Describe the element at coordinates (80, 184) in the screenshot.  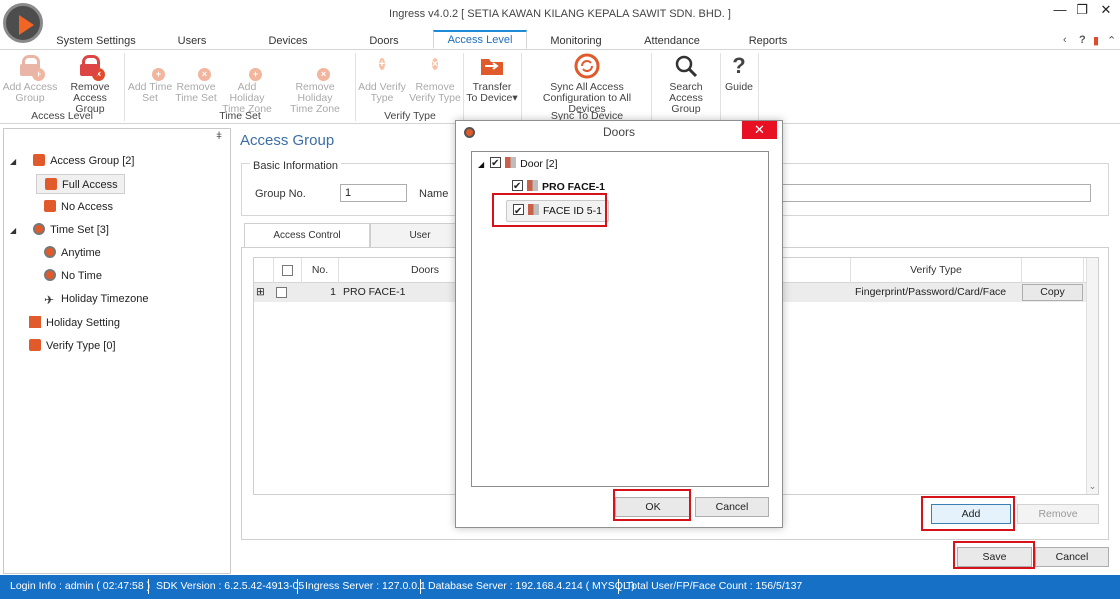
I see `tree-node-full-access: Full Access` at that location.